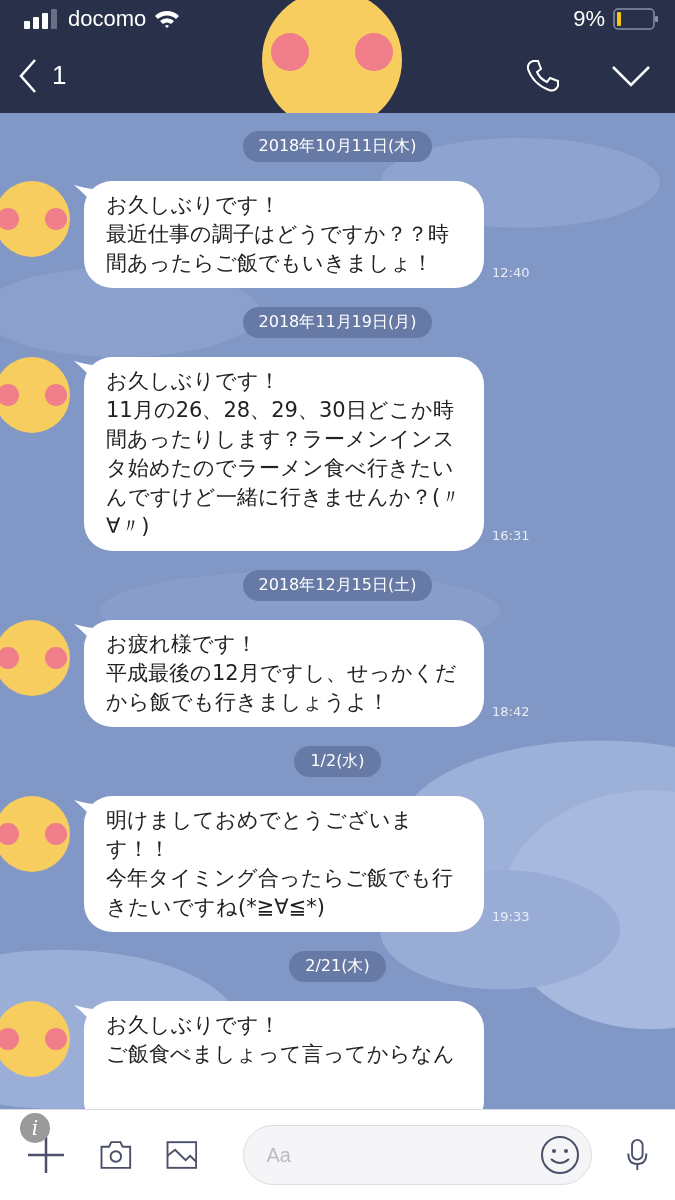 The width and height of the screenshot is (675, 1200). What do you see at coordinates (337, 761) in the screenshot?
I see `date-label: 1/2(水)` at bounding box center [337, 761].